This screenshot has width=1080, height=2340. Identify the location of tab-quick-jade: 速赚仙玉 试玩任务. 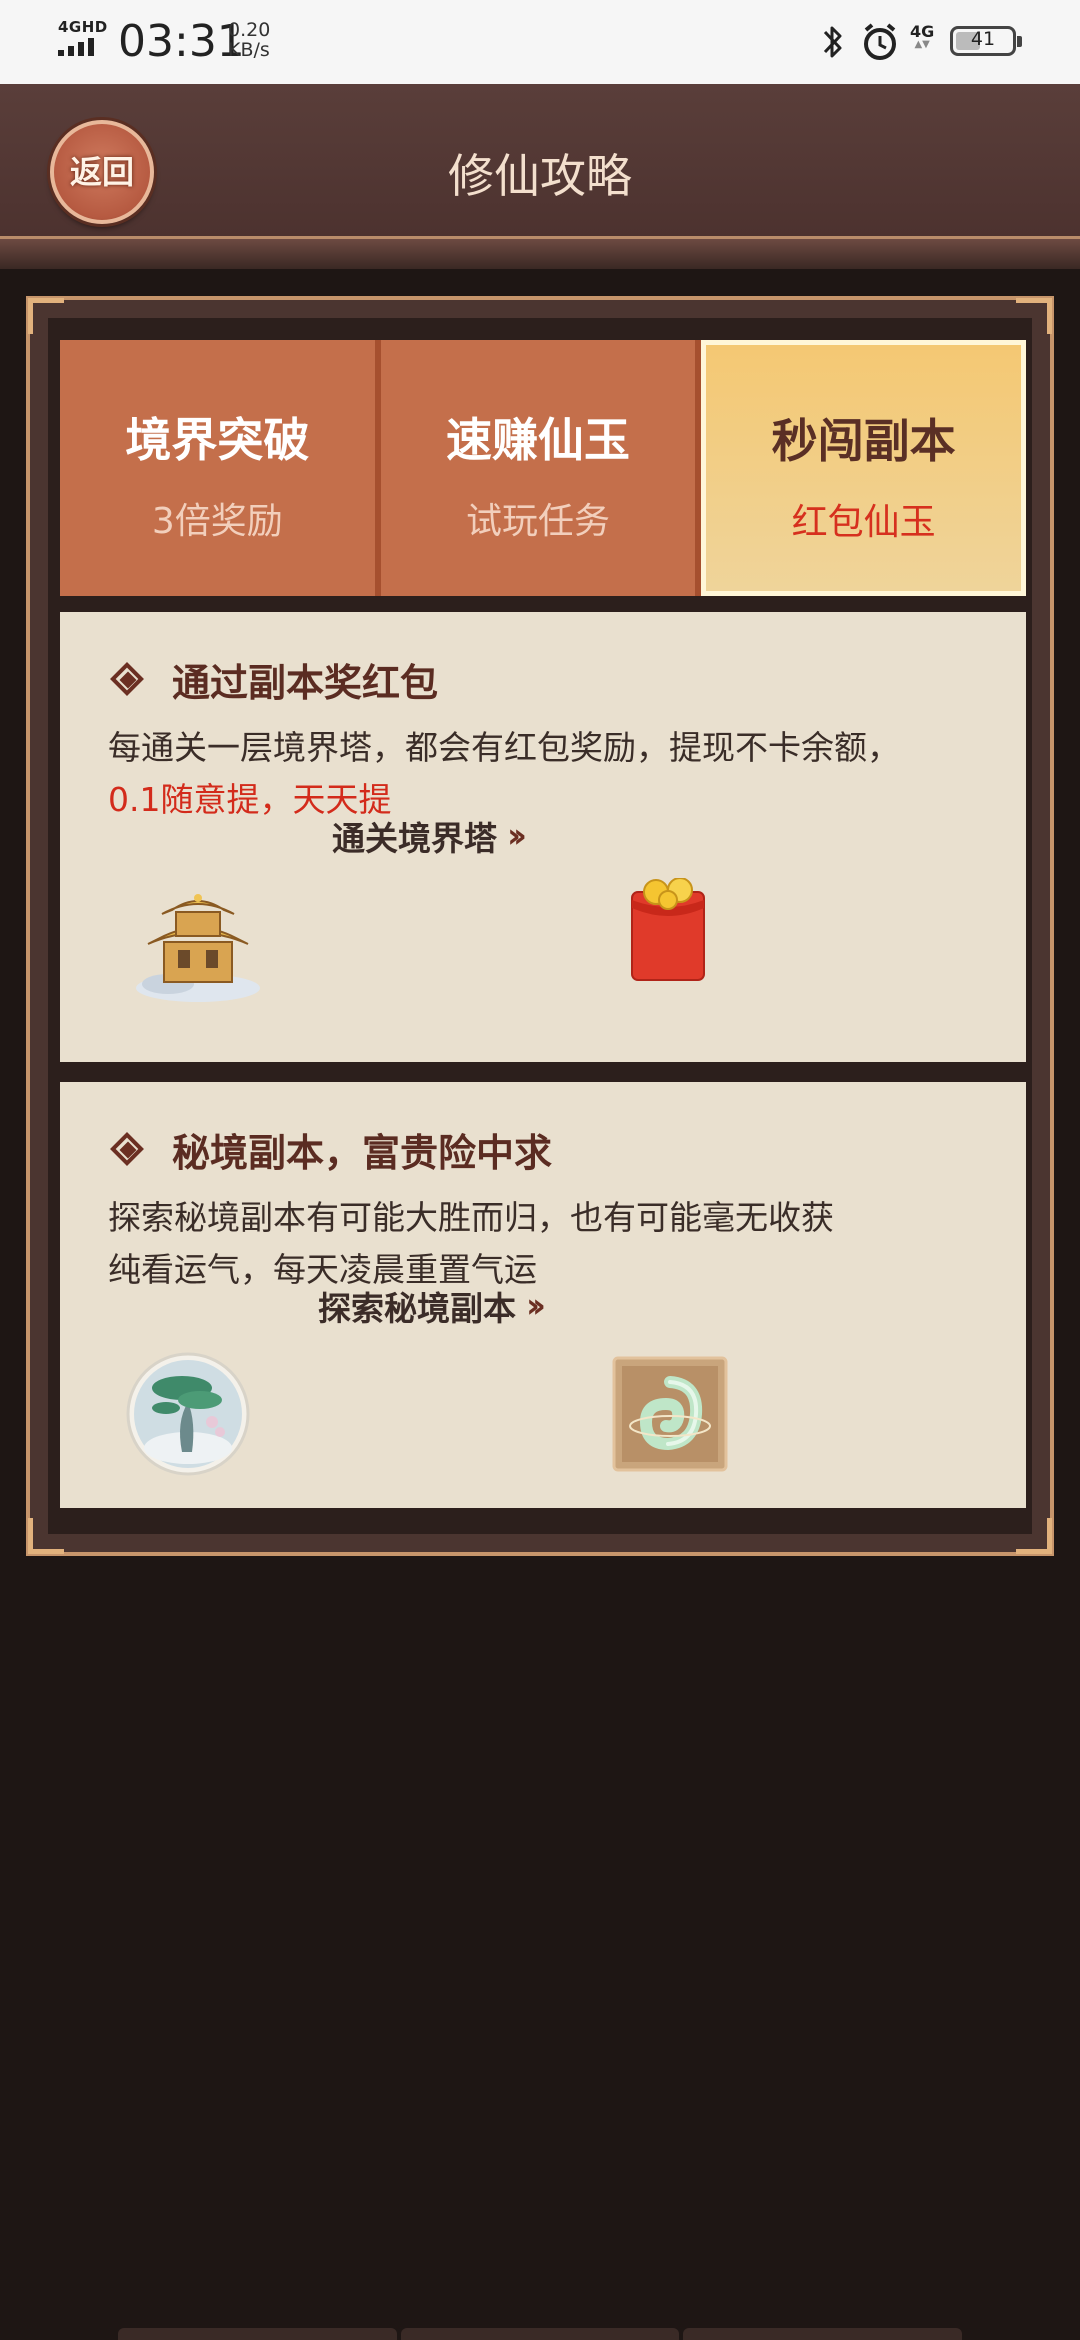
(541, 468).